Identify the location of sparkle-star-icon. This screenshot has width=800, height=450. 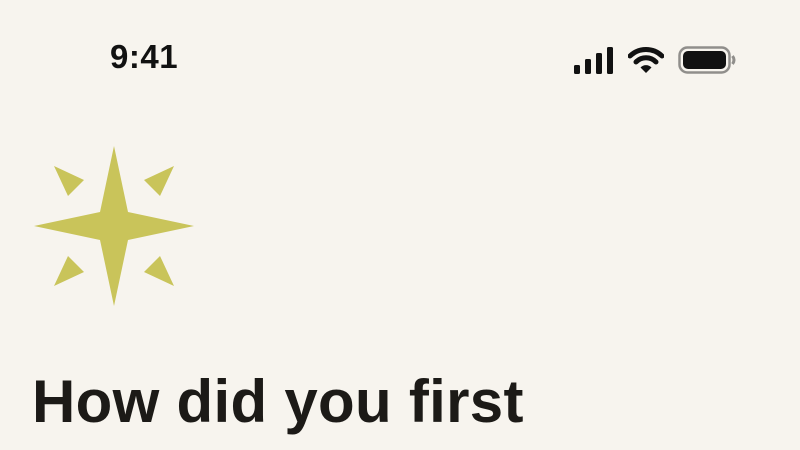
(114, 226).